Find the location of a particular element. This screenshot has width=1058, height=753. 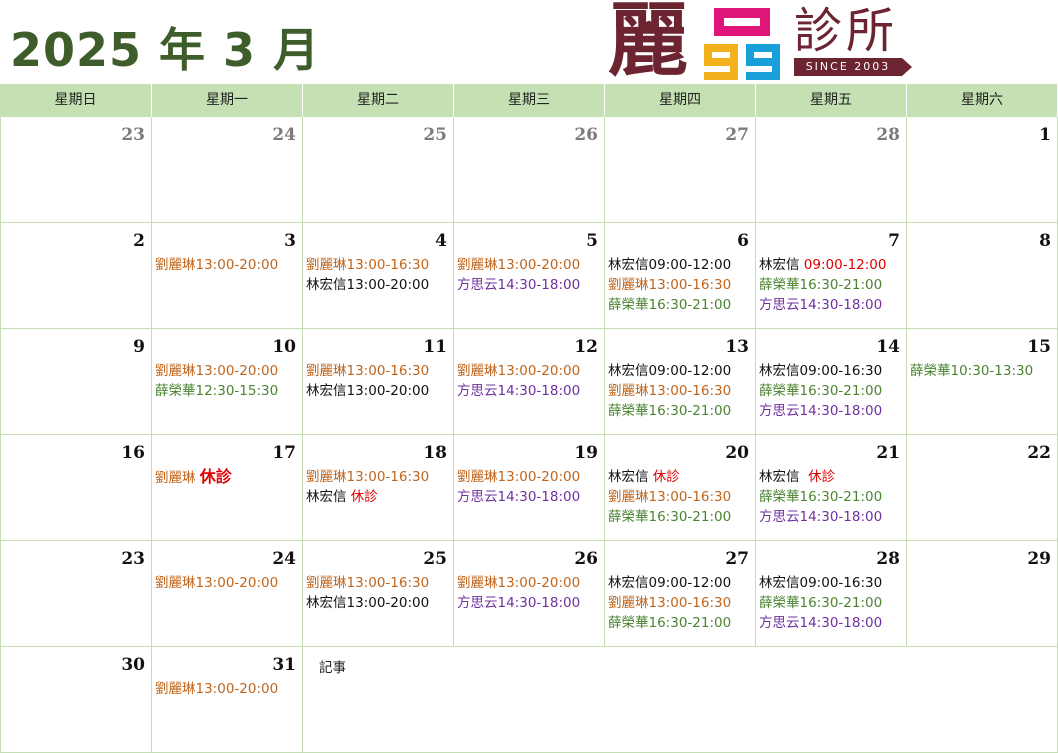

day-cell: 21 林宏信 休診 薛榮華16:30-21:00 方思云14:30-18:00 is located at coordinates (831, 488).